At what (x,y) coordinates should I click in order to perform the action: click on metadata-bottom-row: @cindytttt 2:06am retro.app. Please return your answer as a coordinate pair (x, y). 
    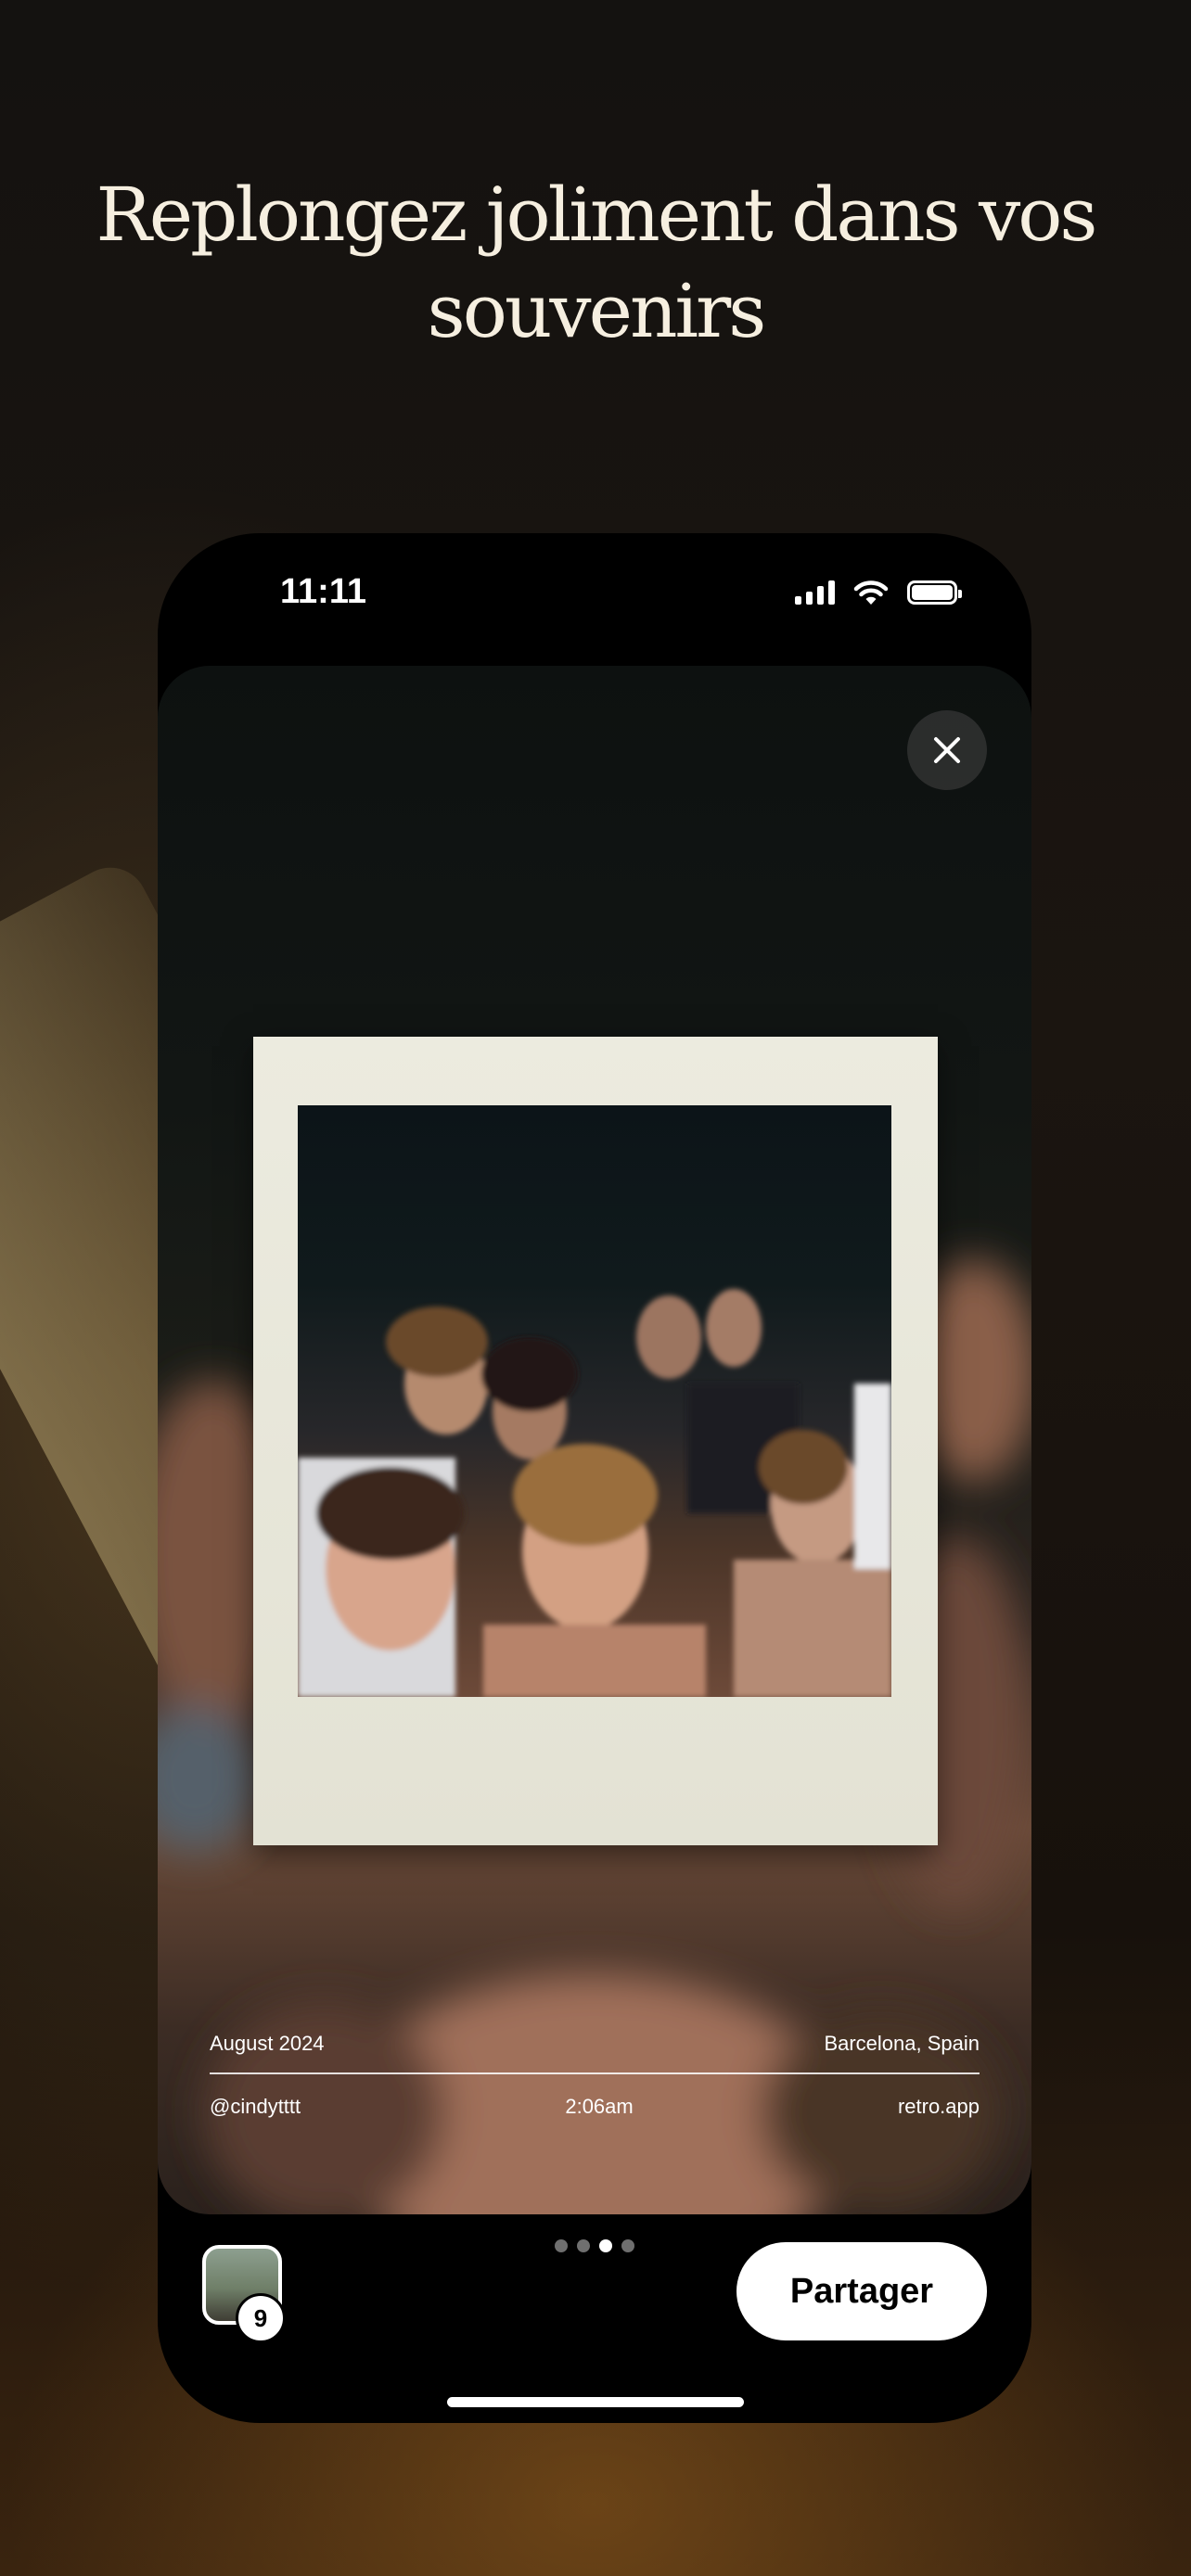
    Looking at the image, I should click on (595, 2107).